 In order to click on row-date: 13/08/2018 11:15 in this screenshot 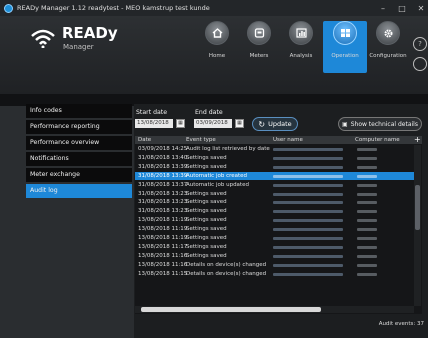, I will do `click(163, 273)`.